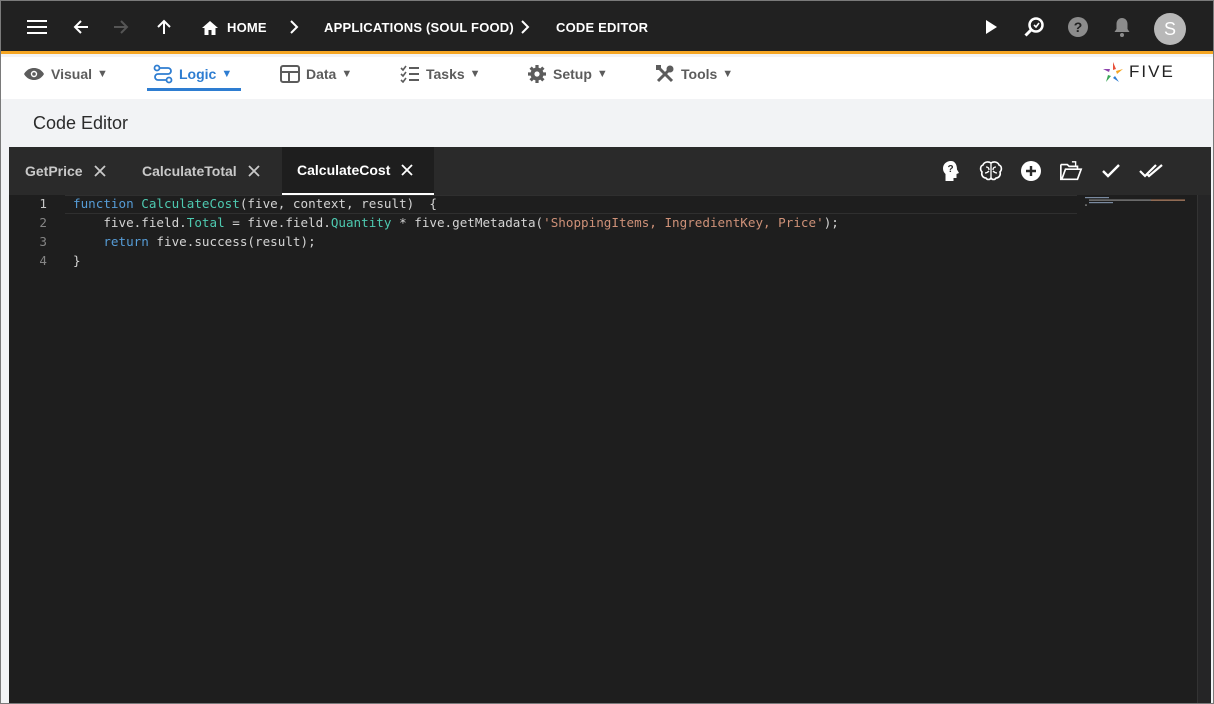  What do you see at coordinates (232, 241) in the screenshot?
I see `code-token: five.success(result);` at bounding box center [232, 241].